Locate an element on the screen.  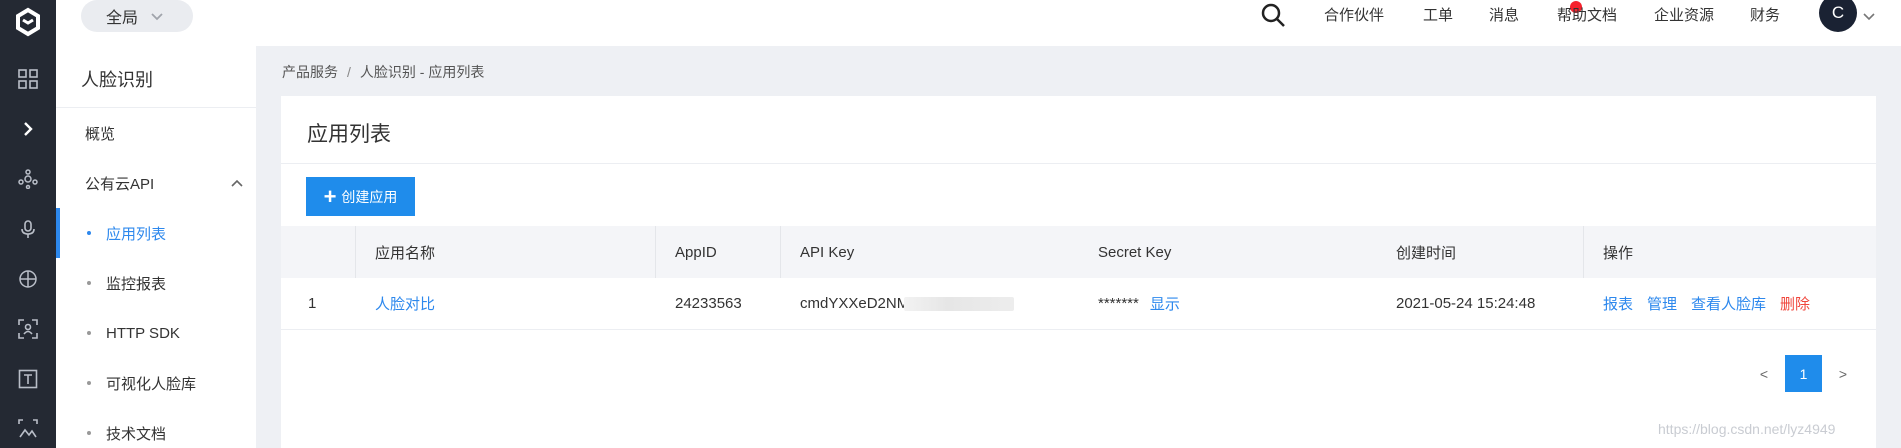
api-key-cell: cmdYXXeD2NMe is located at coordinates (929, 303).